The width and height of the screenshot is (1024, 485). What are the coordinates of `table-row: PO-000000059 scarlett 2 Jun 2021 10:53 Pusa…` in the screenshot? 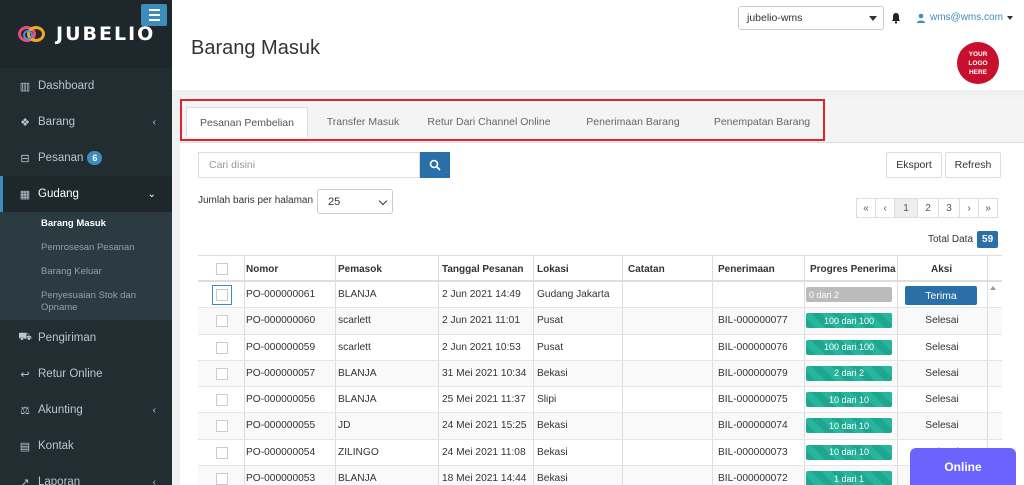 It's located at (600, 347).